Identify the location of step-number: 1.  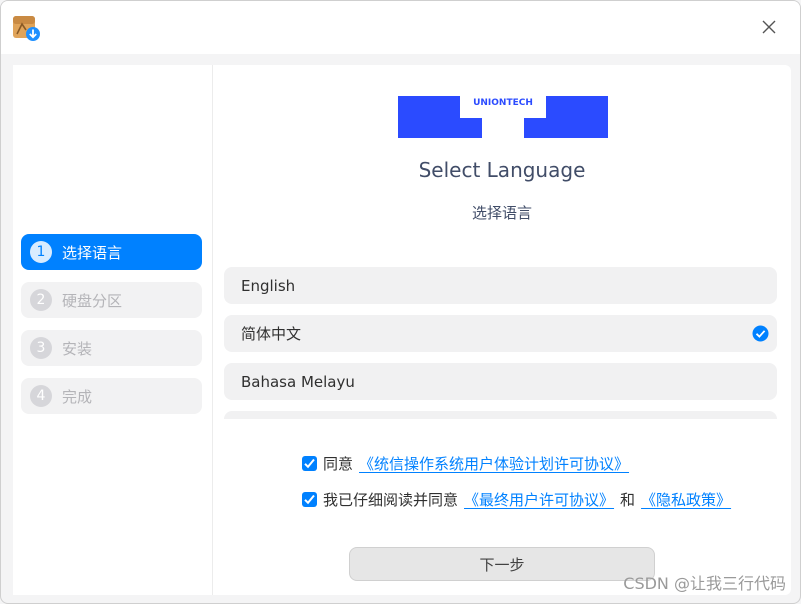
(41, 252).